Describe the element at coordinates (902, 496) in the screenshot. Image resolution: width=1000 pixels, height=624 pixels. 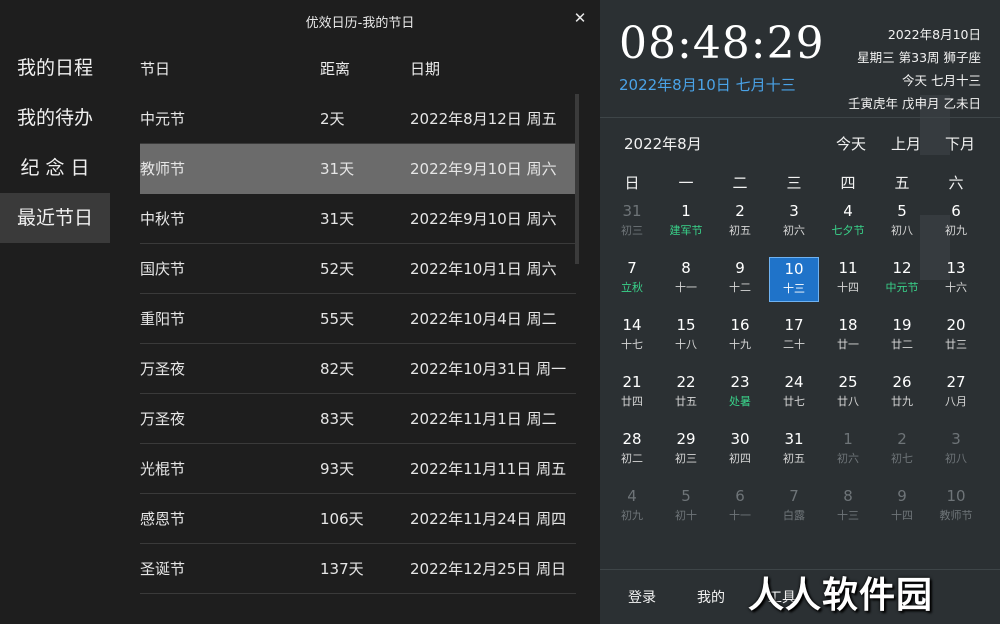
I see `day-number: 9` at that location.